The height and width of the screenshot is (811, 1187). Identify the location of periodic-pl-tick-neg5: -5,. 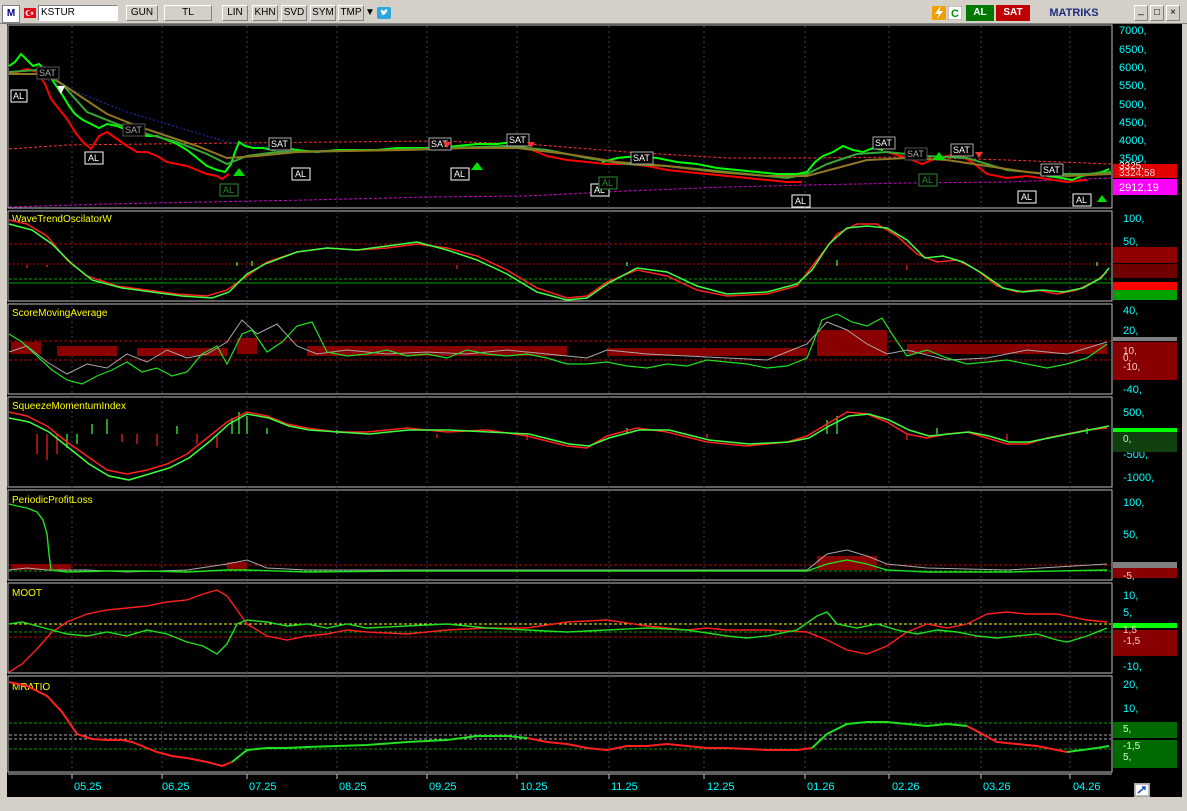
(1129, 576).